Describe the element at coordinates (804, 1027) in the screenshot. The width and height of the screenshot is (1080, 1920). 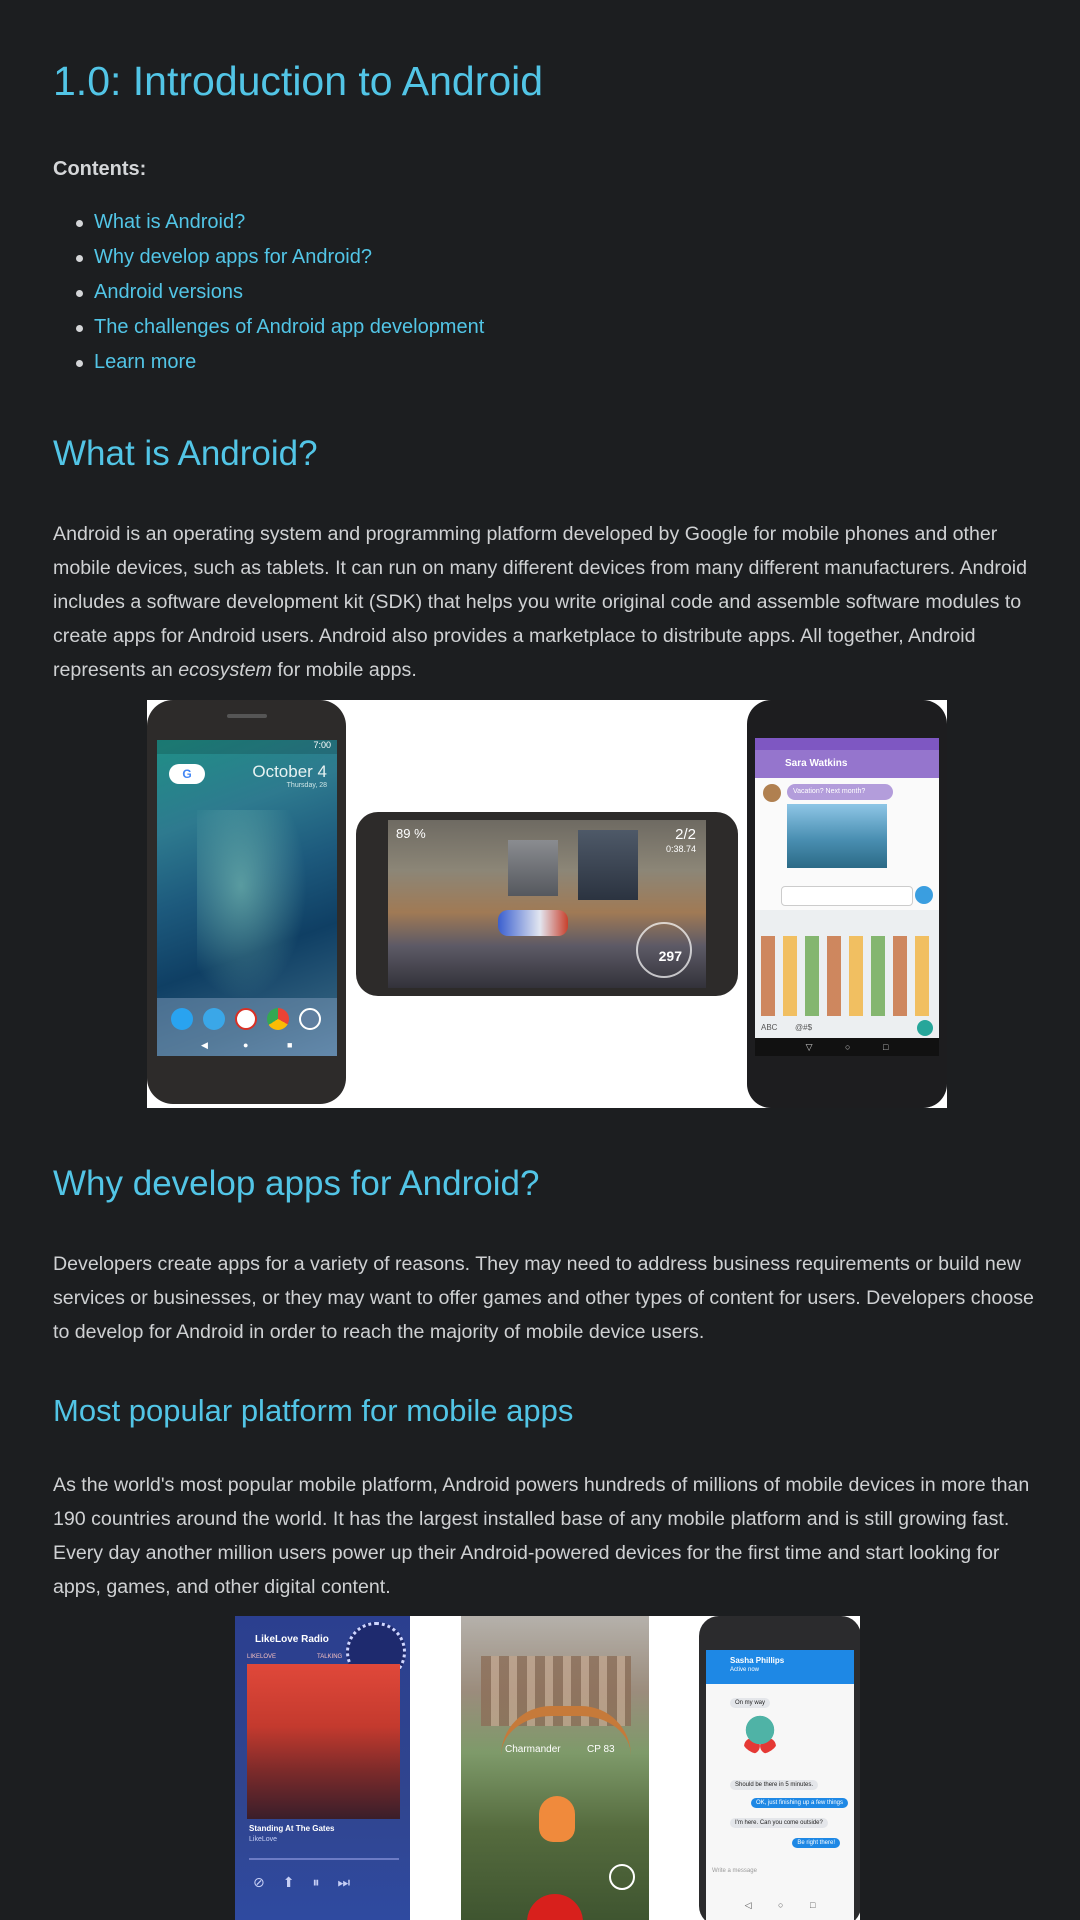
I see `keyboard-symbols-key: @#$` at that location.